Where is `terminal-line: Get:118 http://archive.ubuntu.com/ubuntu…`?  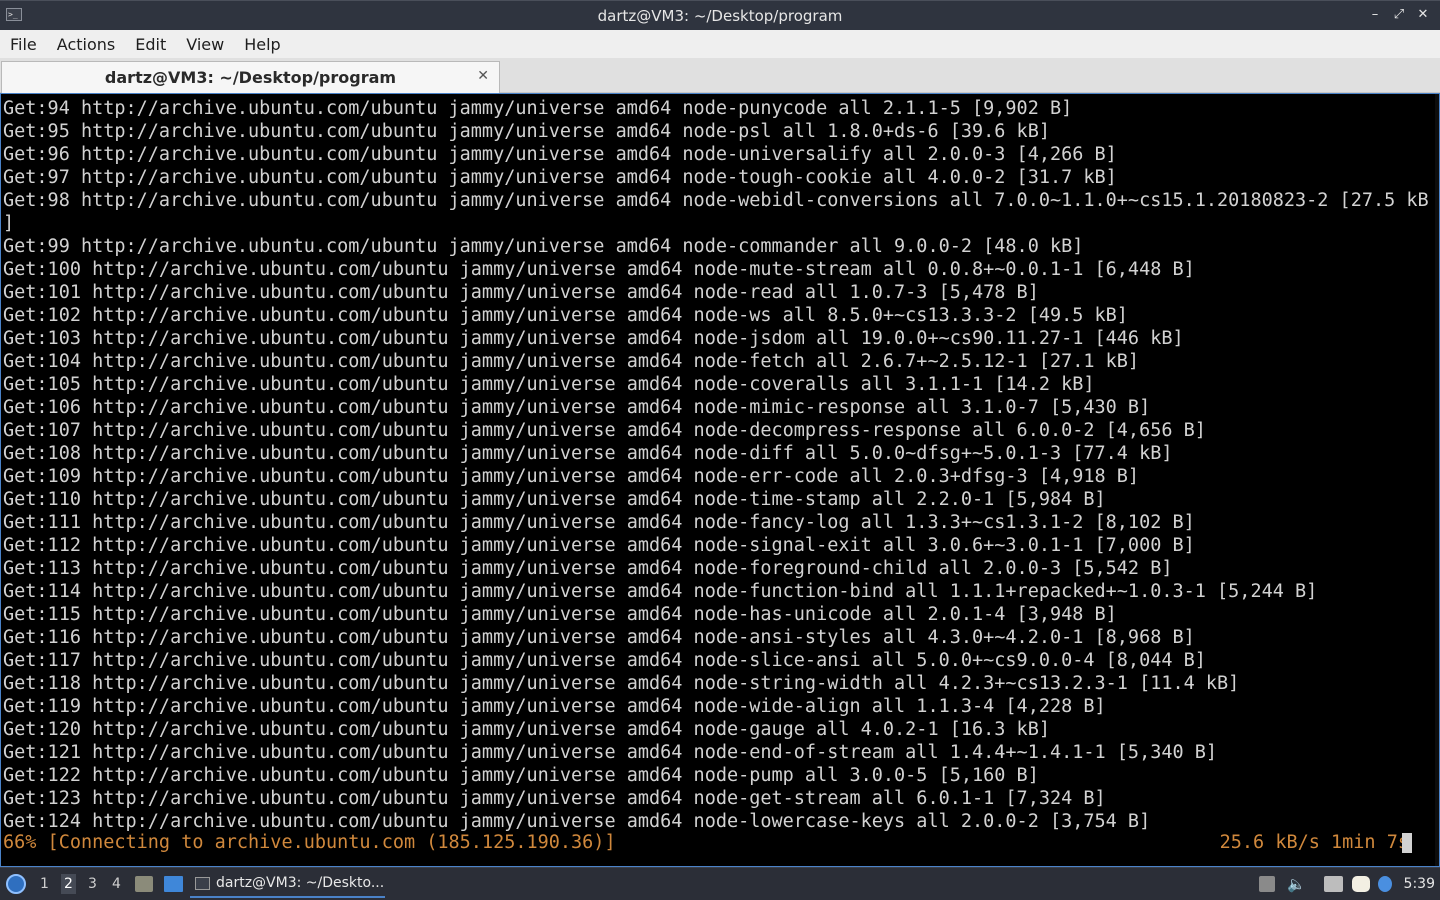 terminal-line: Get:118 http://archive.ubuntu.com/ubuntu… is located at coordinates (621, 683).